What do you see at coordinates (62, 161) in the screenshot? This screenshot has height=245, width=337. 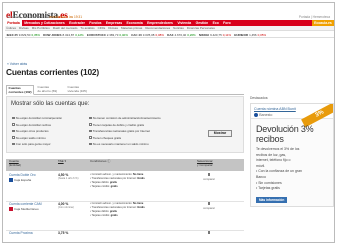 I see `th-tae: TAE ▾` at bounding box center [62, 161].